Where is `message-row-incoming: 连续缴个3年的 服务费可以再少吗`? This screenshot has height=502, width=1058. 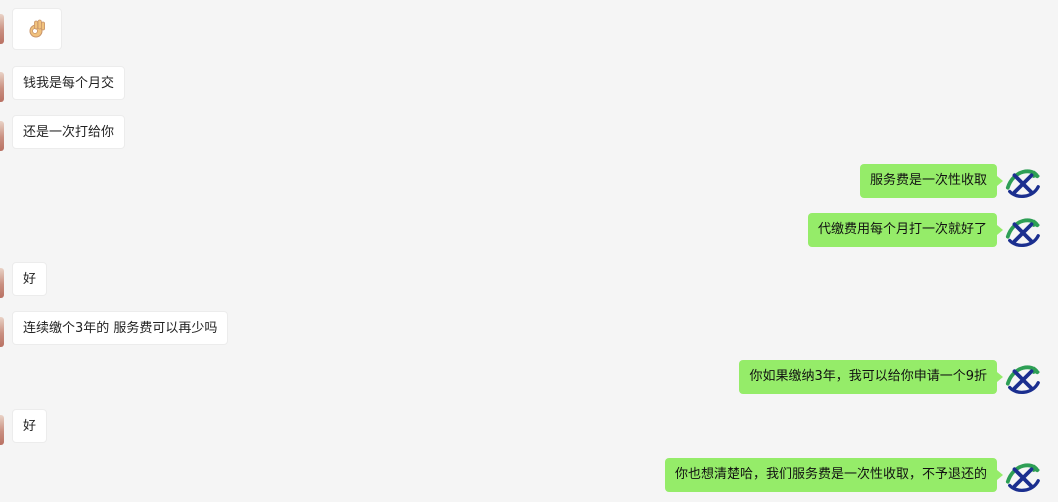
message-row-incoming: 连续缴个3年的 服务费可以再少吗 is located at coordinates (529, 333).